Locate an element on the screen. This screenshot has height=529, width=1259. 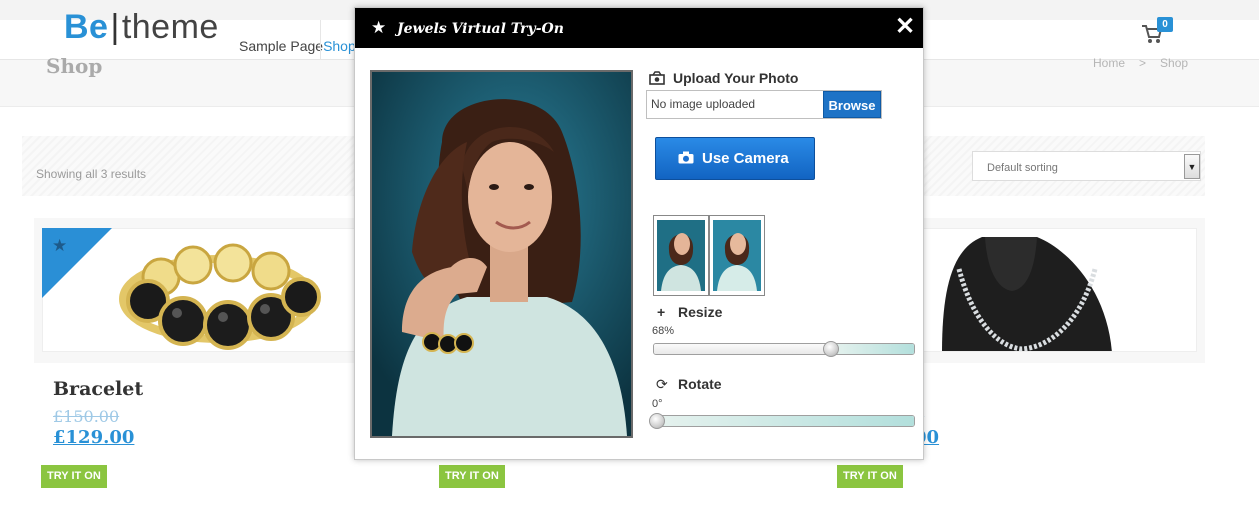
rotate-label: Rotate is located at coordinates (700, 384).